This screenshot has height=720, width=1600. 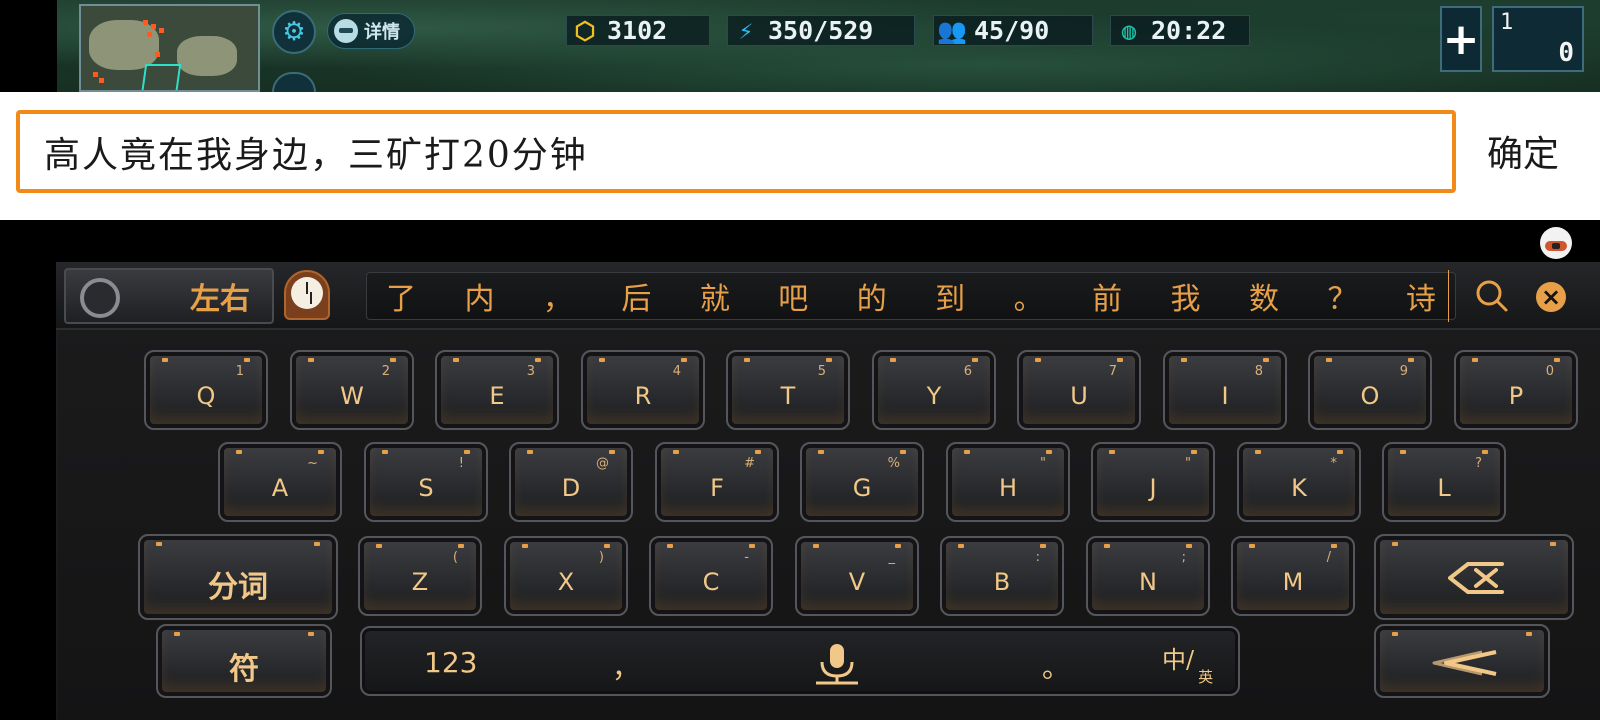 What do you see at coordinates (1556, 243) in the screenshot?
I see `ime-mascot-icon` at bounding box center [1556, 243].